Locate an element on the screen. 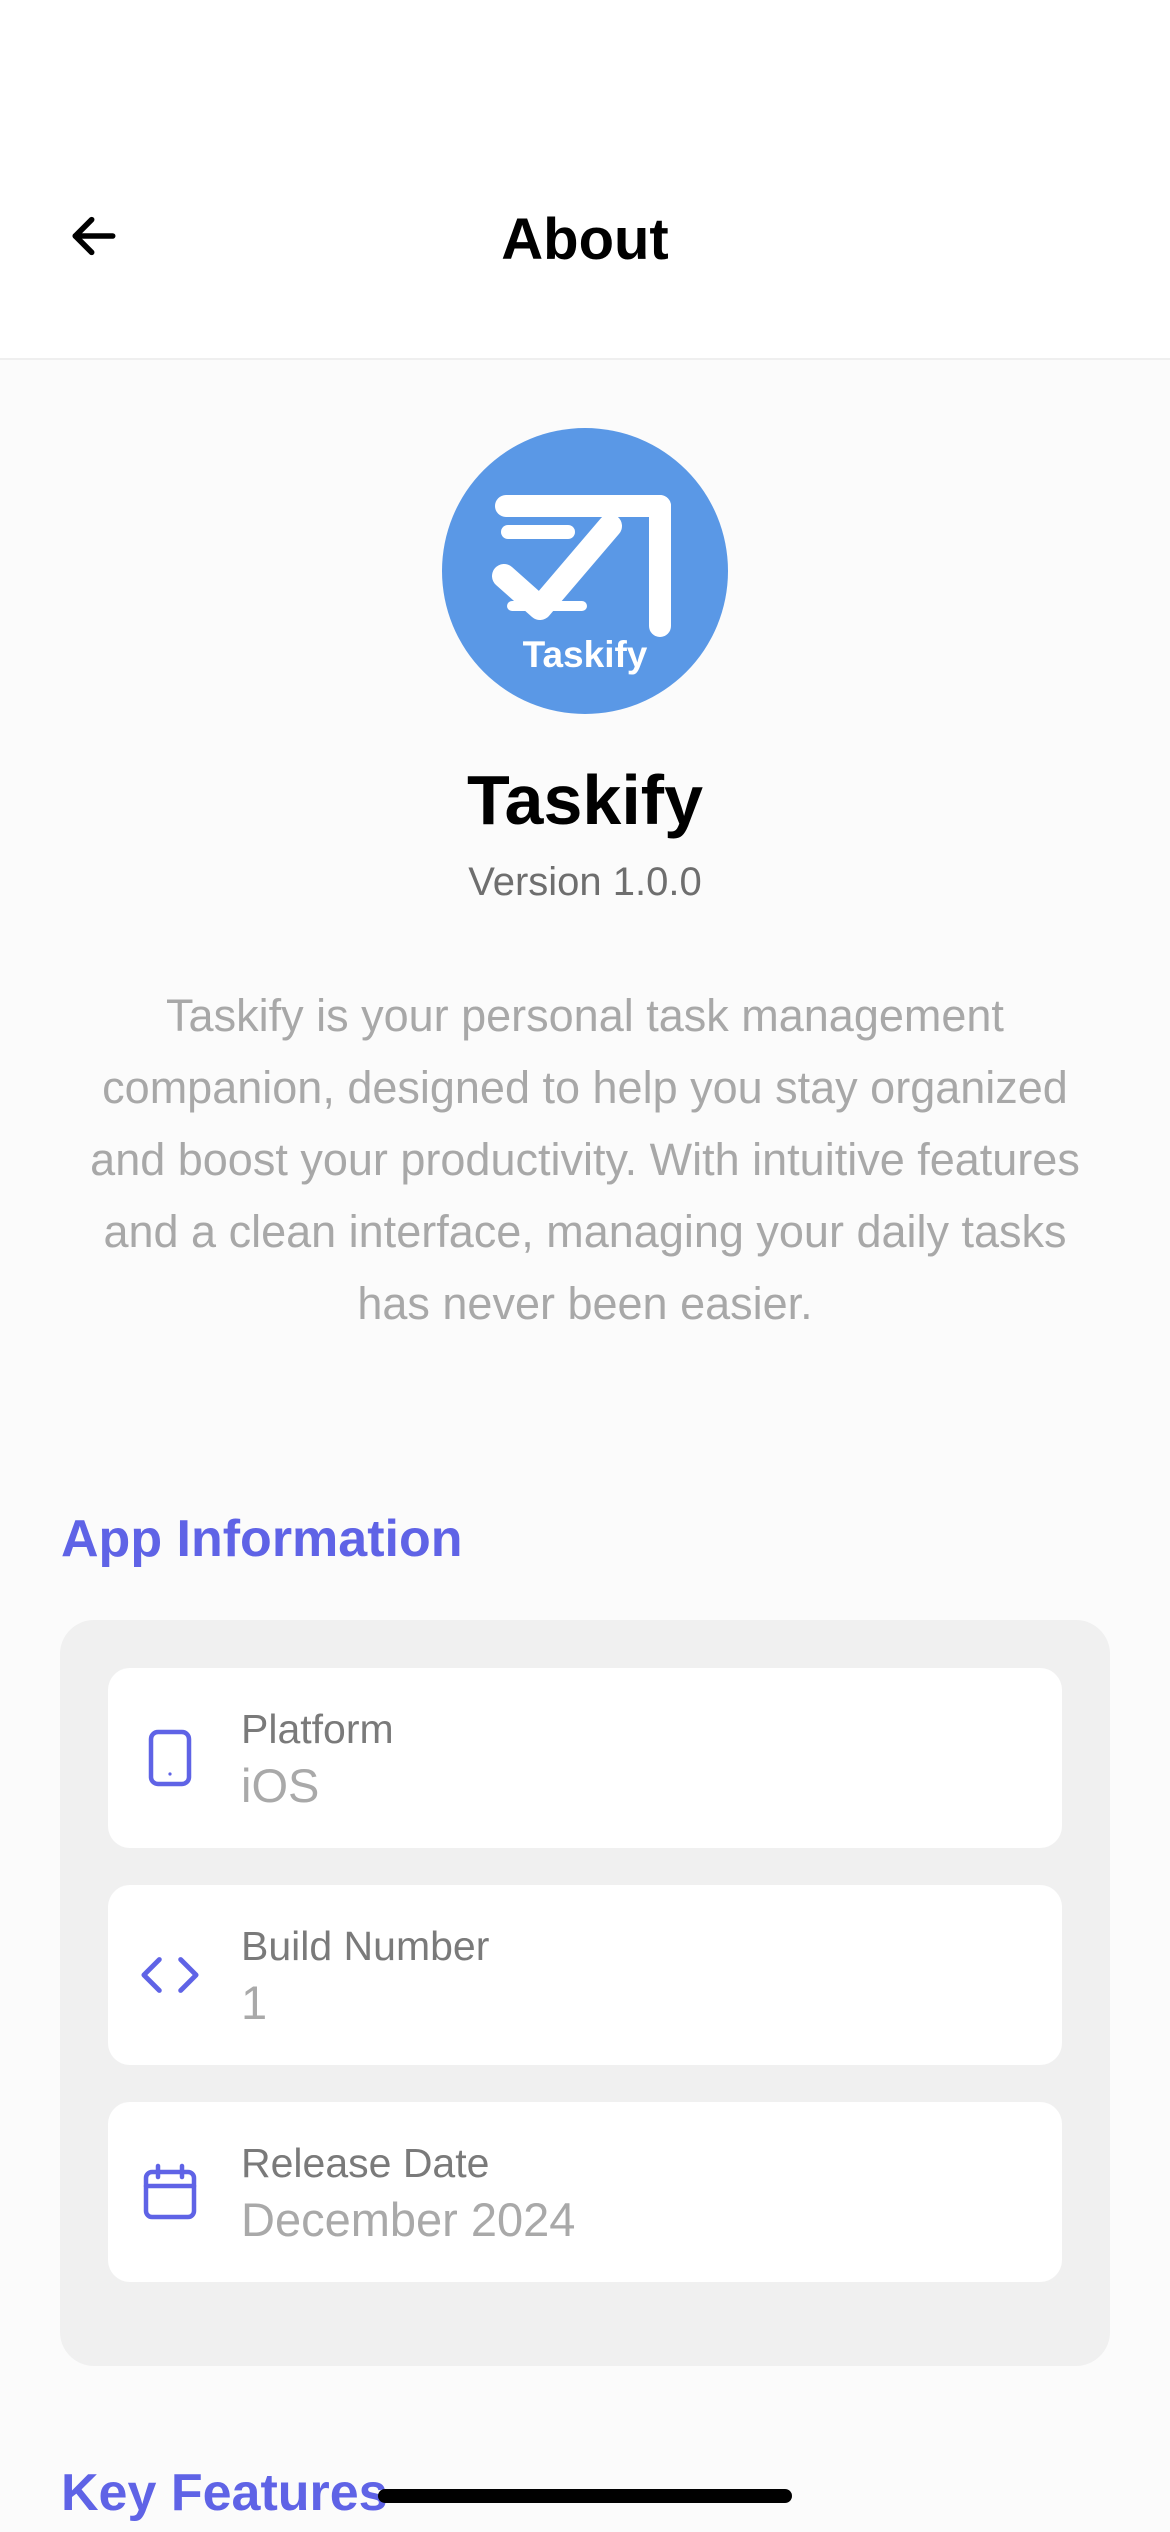  logo-text: Taskify is located at coordinates (585, 654).